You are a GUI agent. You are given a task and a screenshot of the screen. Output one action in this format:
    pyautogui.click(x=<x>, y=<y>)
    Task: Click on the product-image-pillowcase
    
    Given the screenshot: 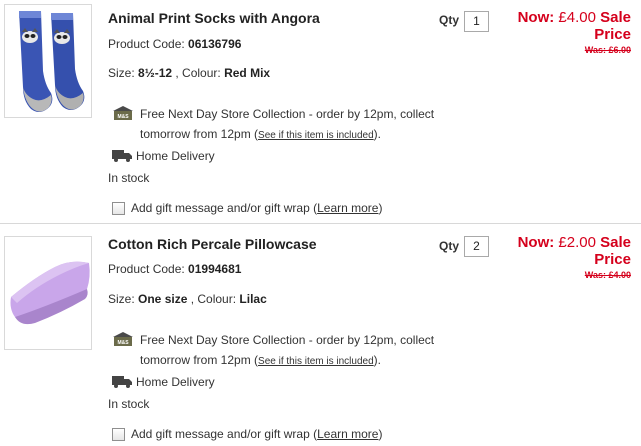 What is the action you would take?
    pyautogui.click(x=48, y=293)
    